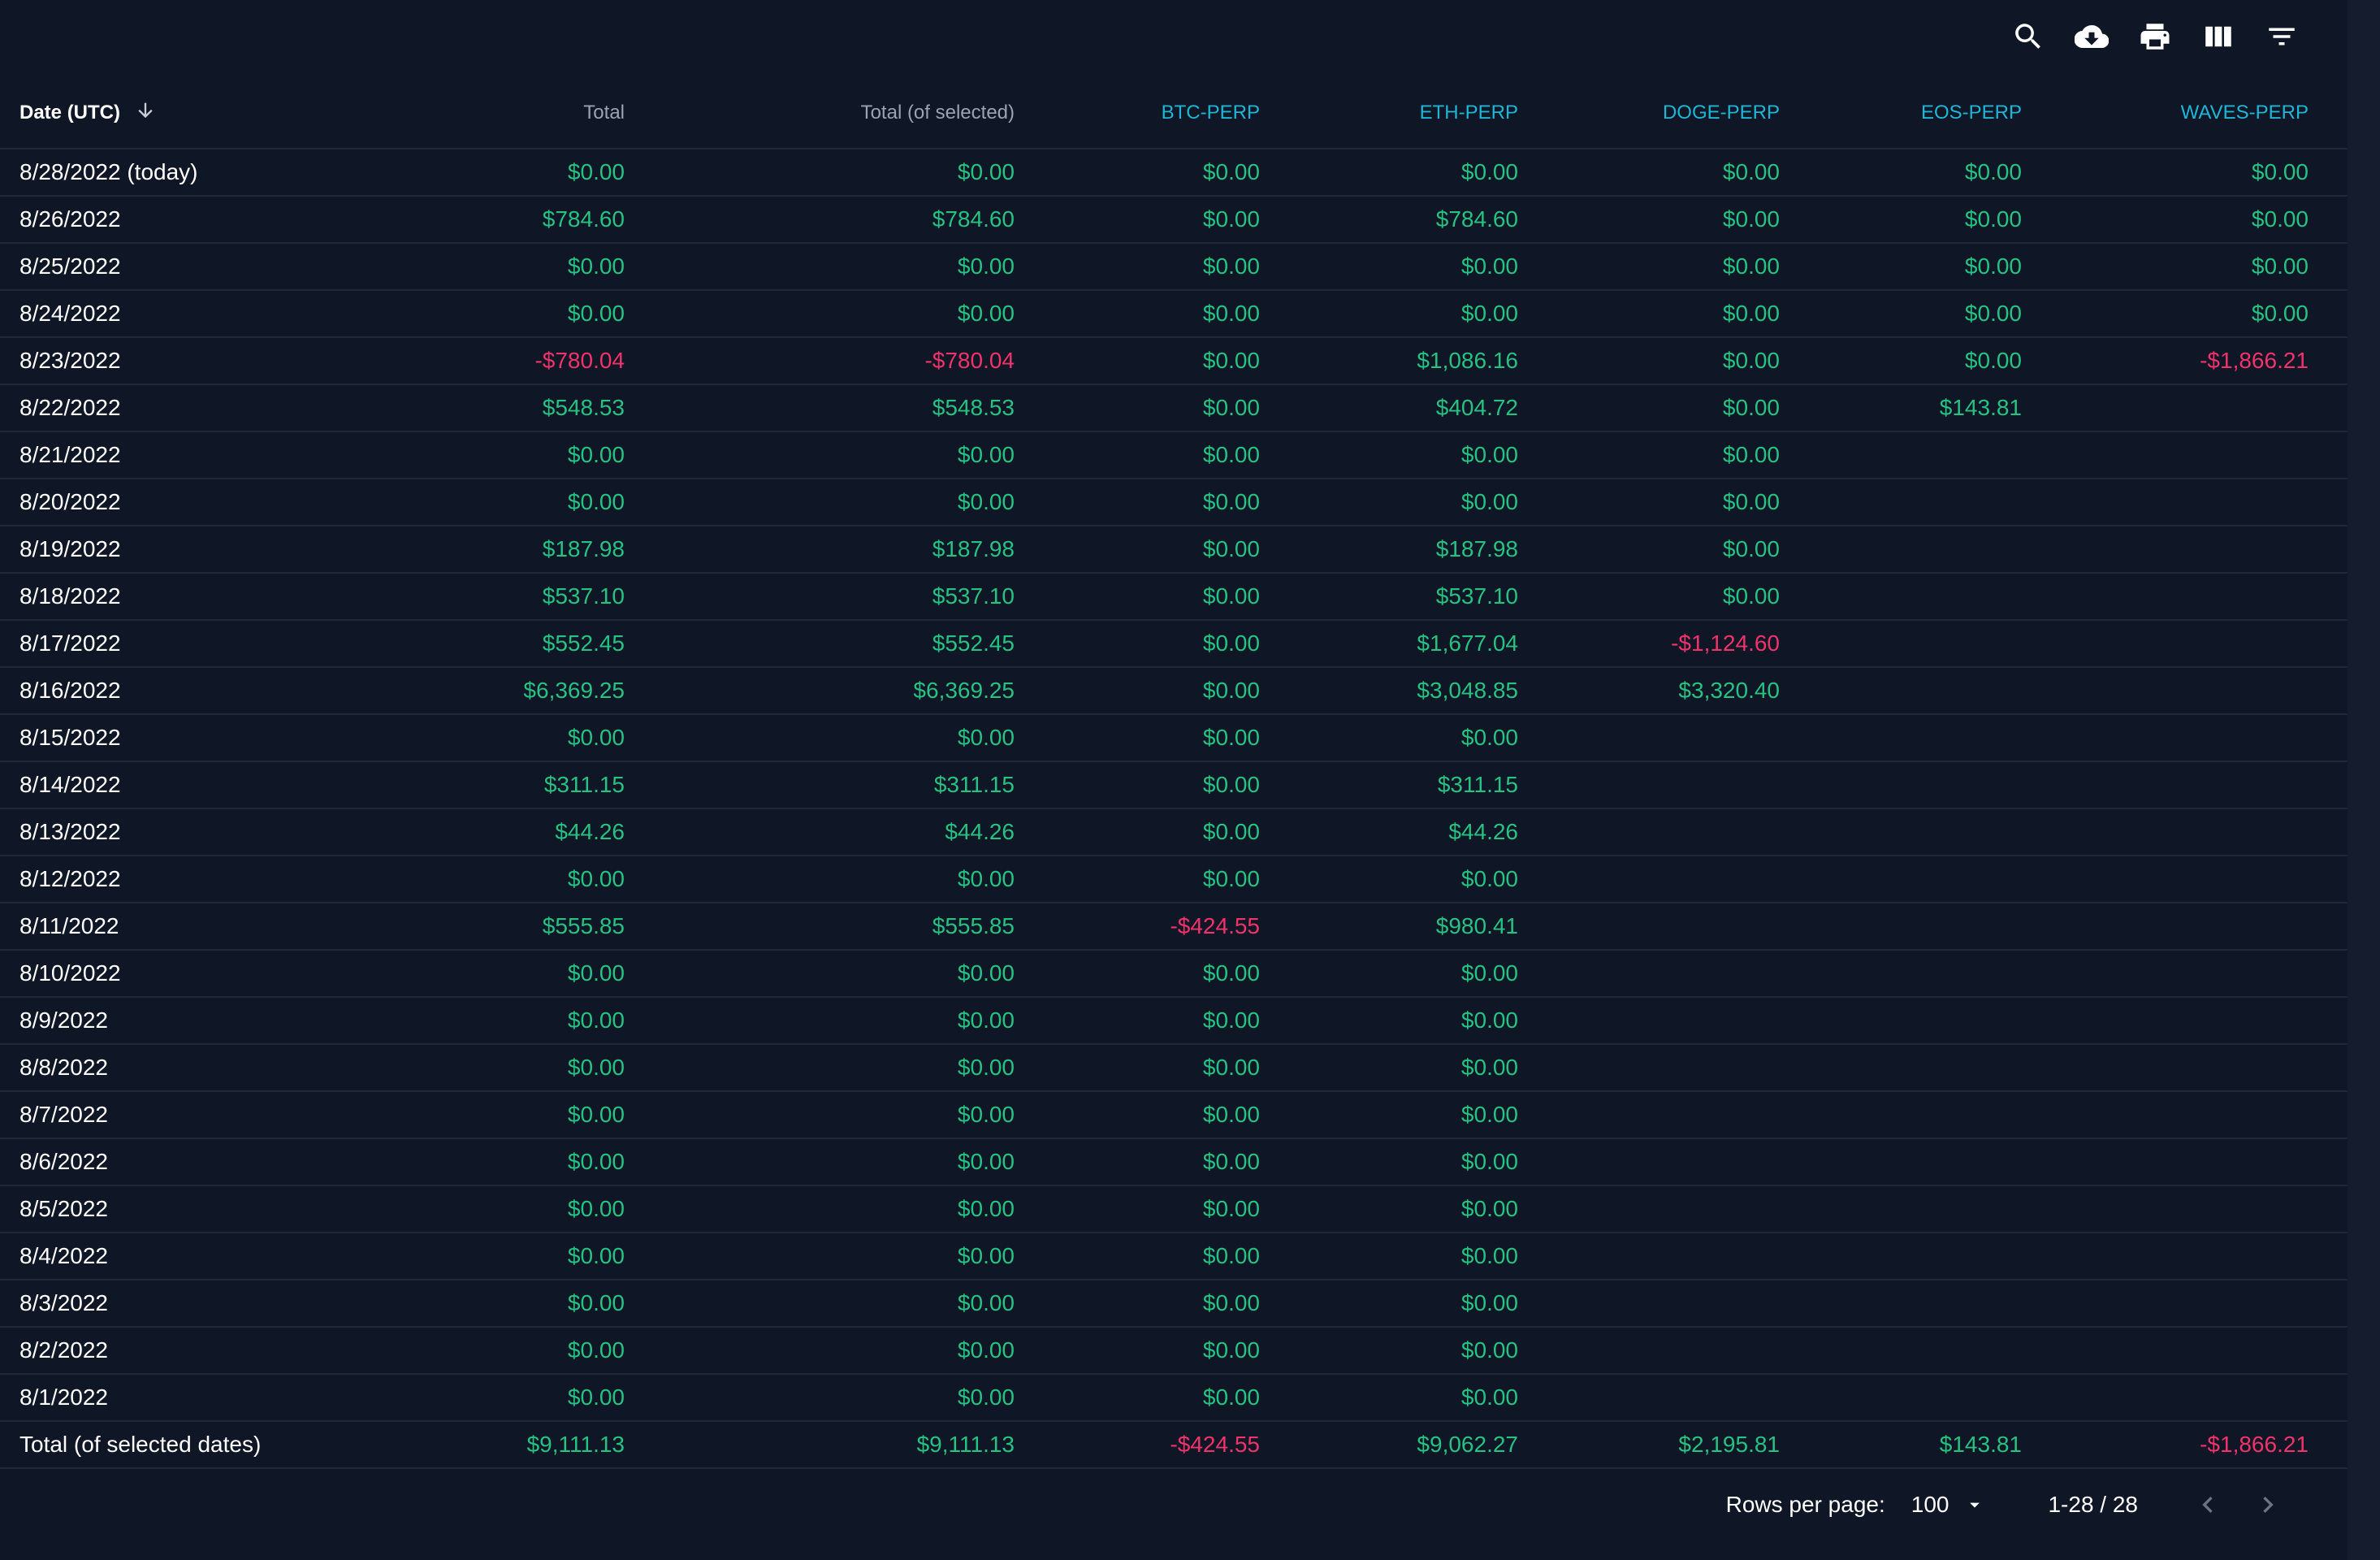 This screenshot has width=2380, height=1560. I want to click on next-page-button, so click(2268, 1505).